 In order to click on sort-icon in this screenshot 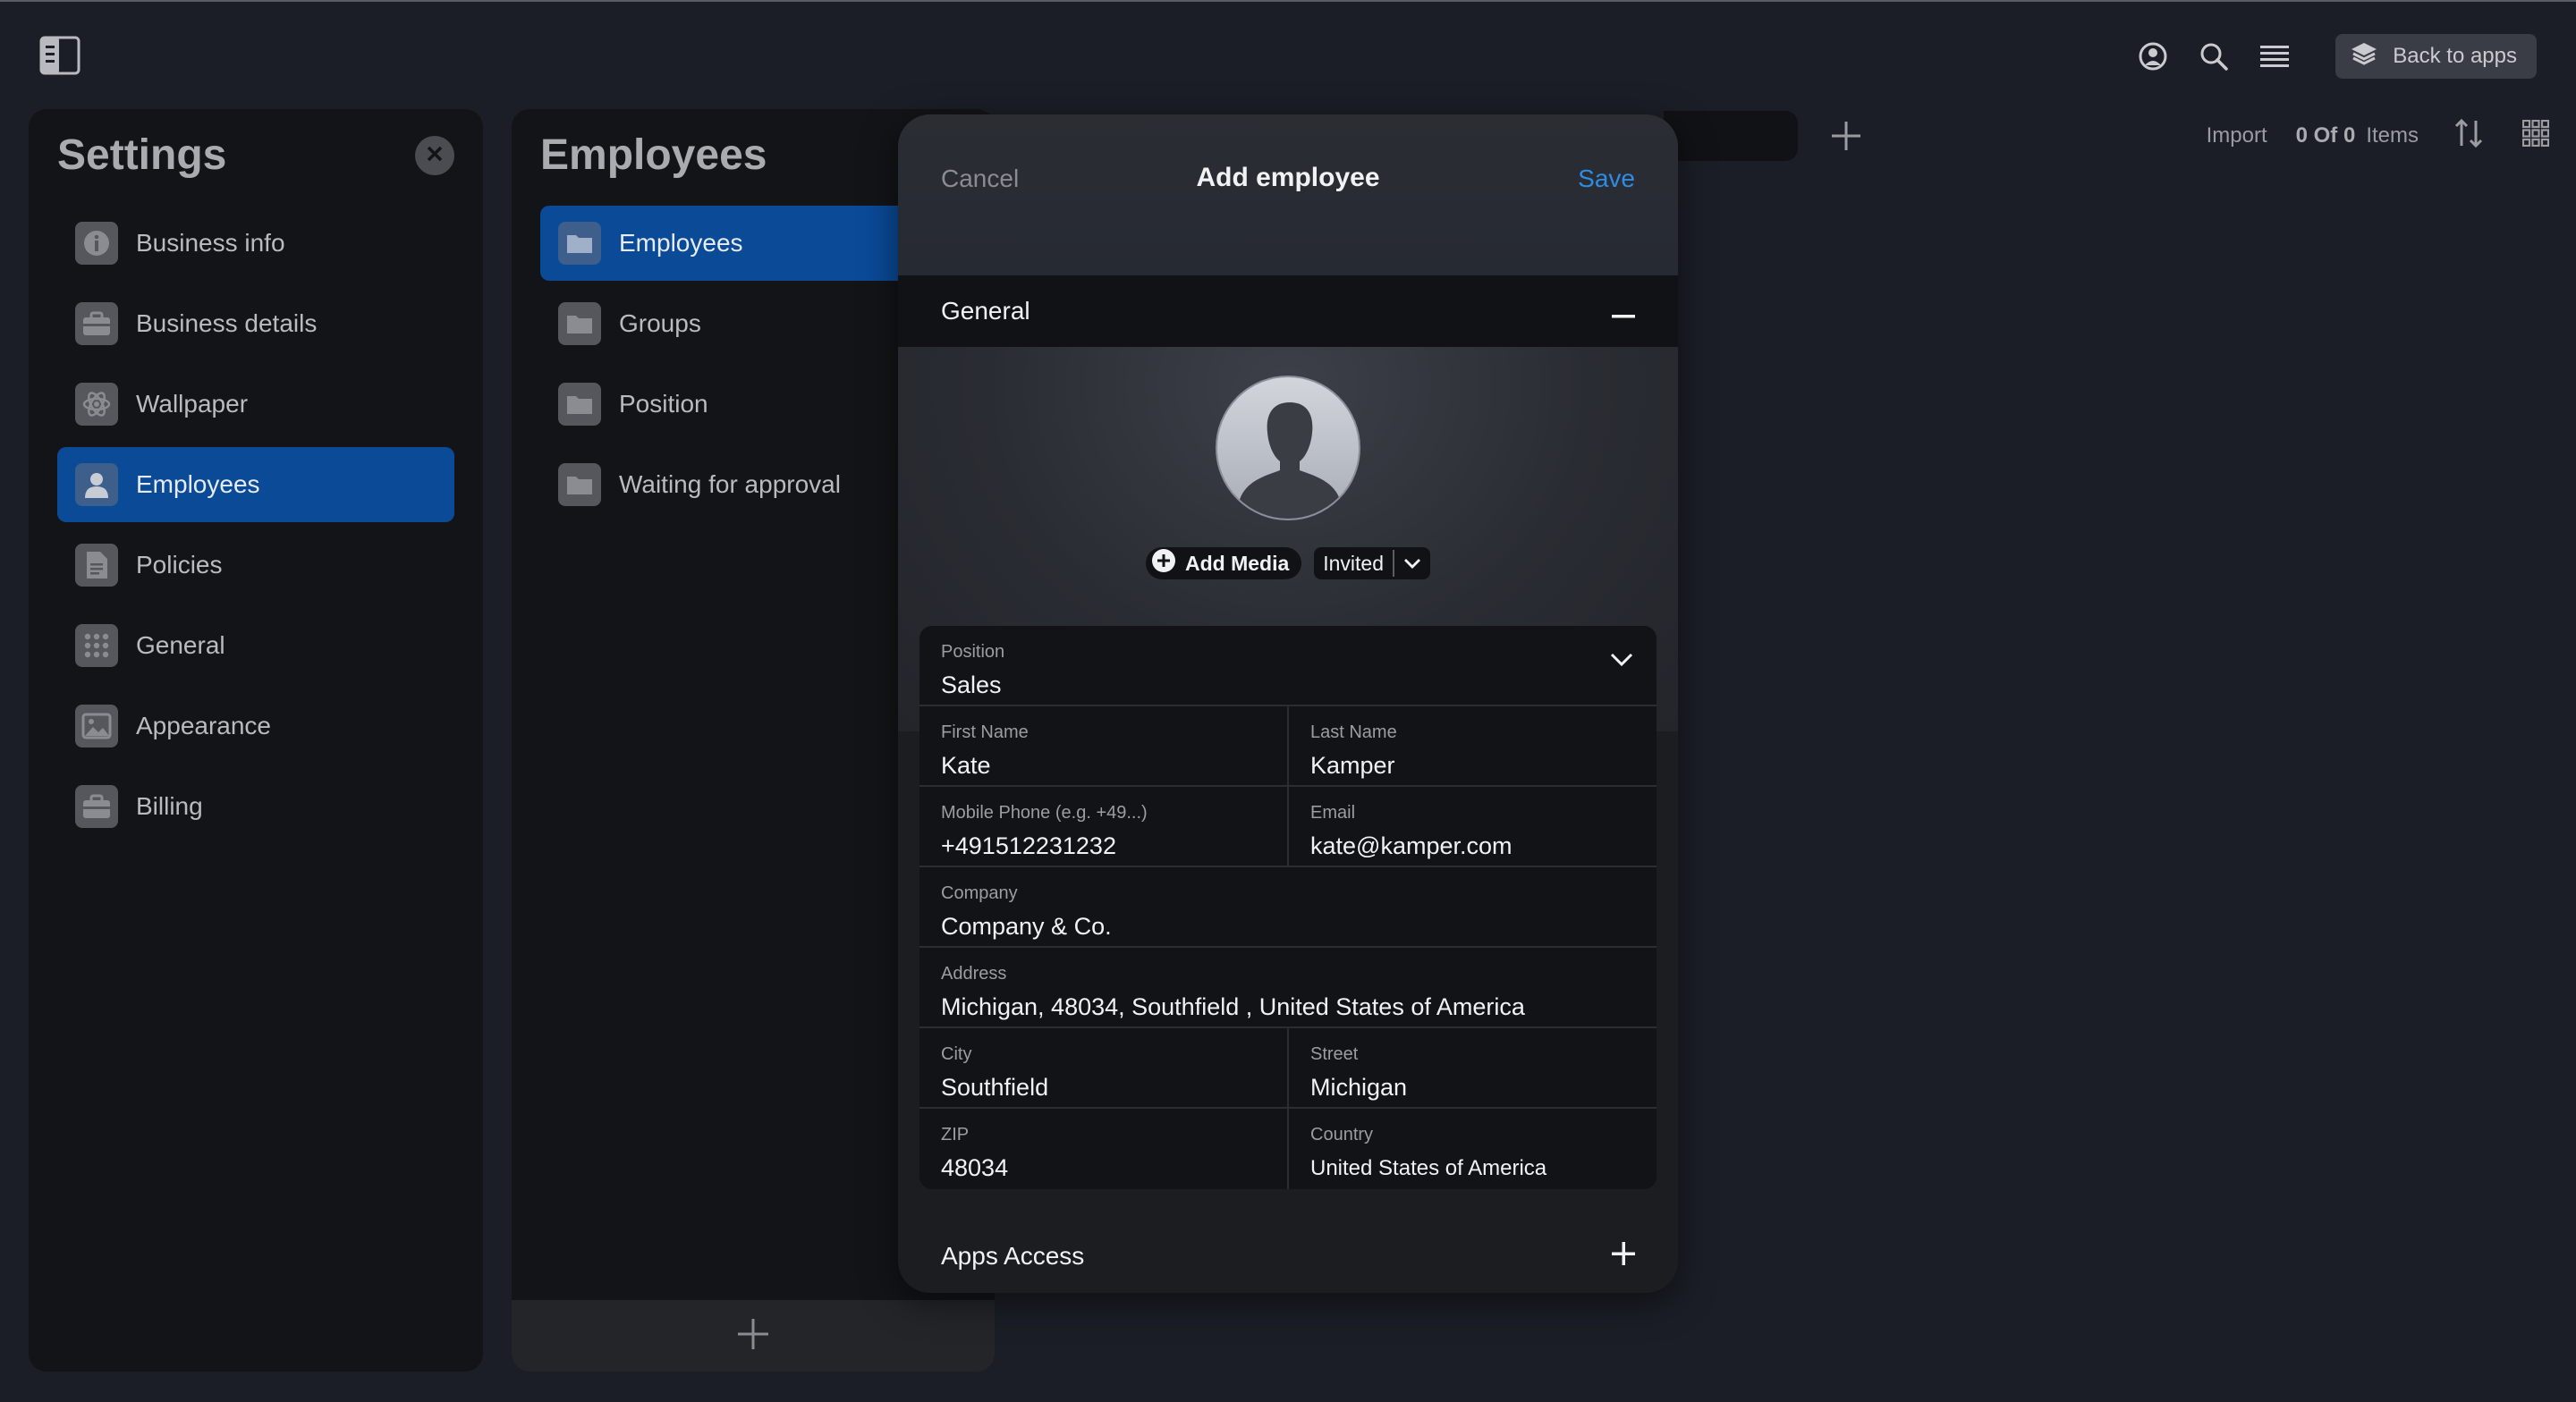, I will do `click(2469, 136)`.